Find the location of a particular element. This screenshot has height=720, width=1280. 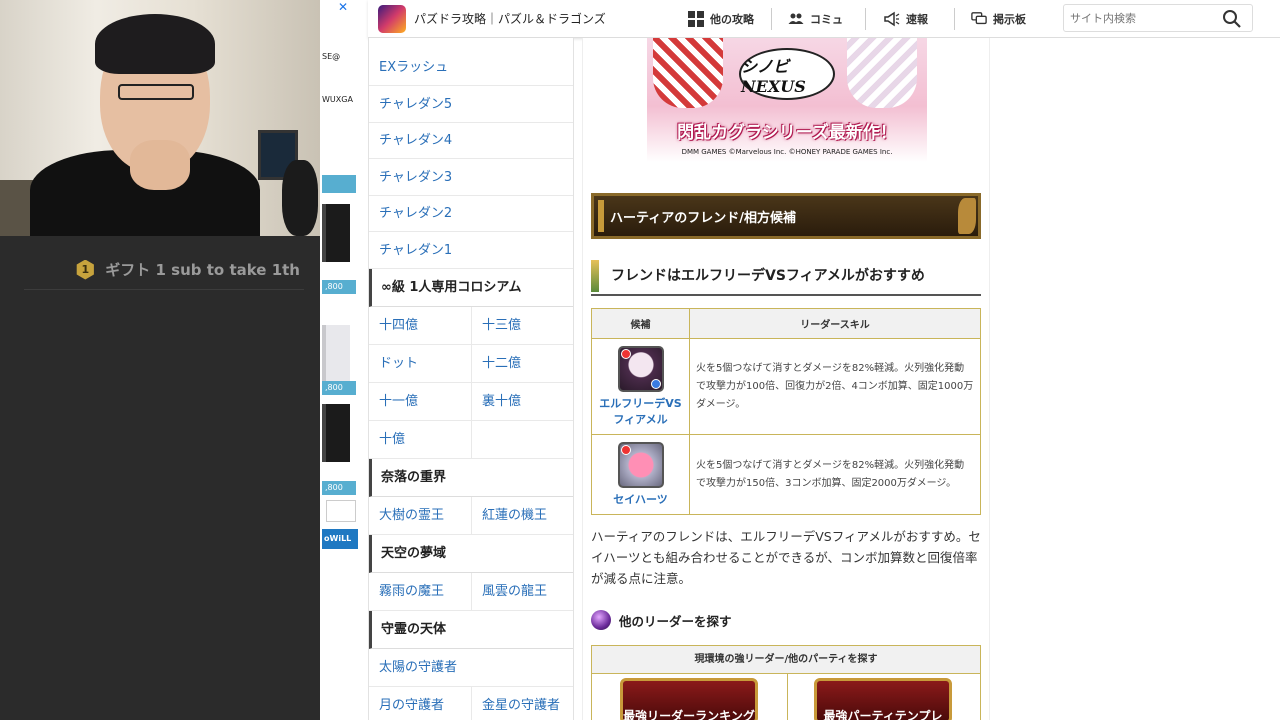

banner-title: 閃乱カグラシリーズ最新作！ is located at coordinates (787, 133).